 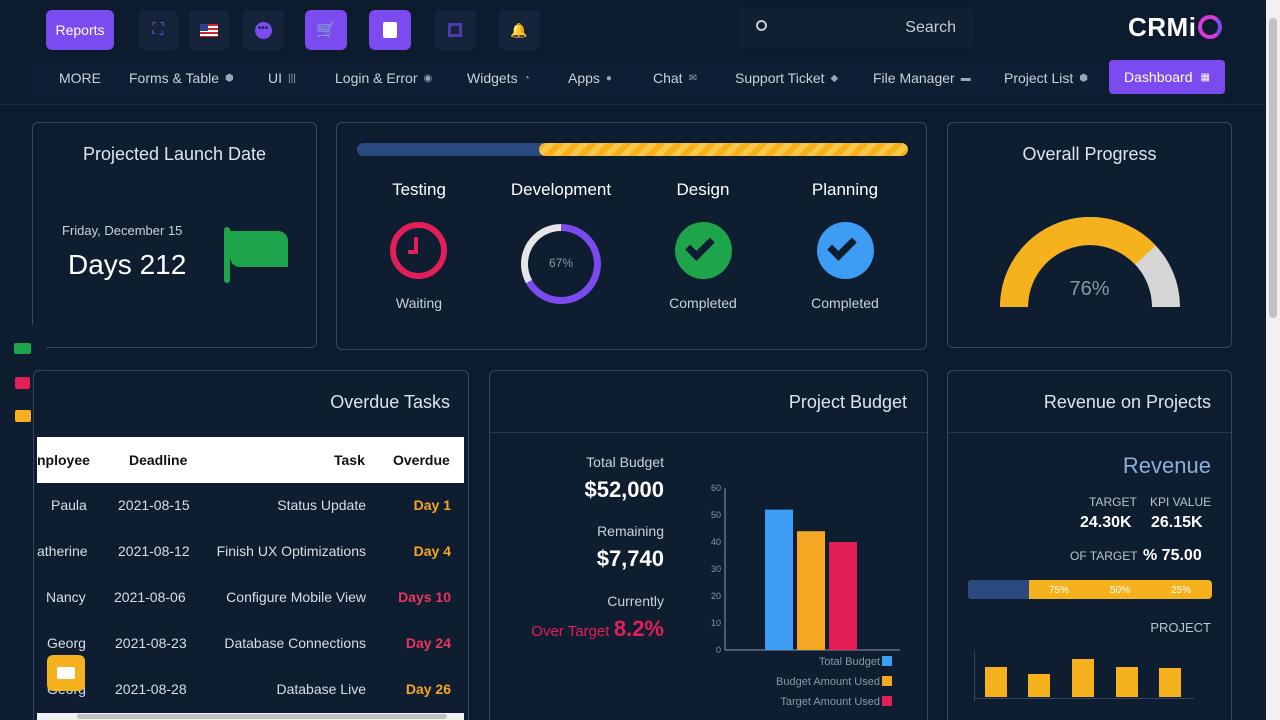 What do you see at coordinates (383, 78) in the screenshot?
I see `nav-login-error: Login & Error ◉` at bounding box center [383, 78].